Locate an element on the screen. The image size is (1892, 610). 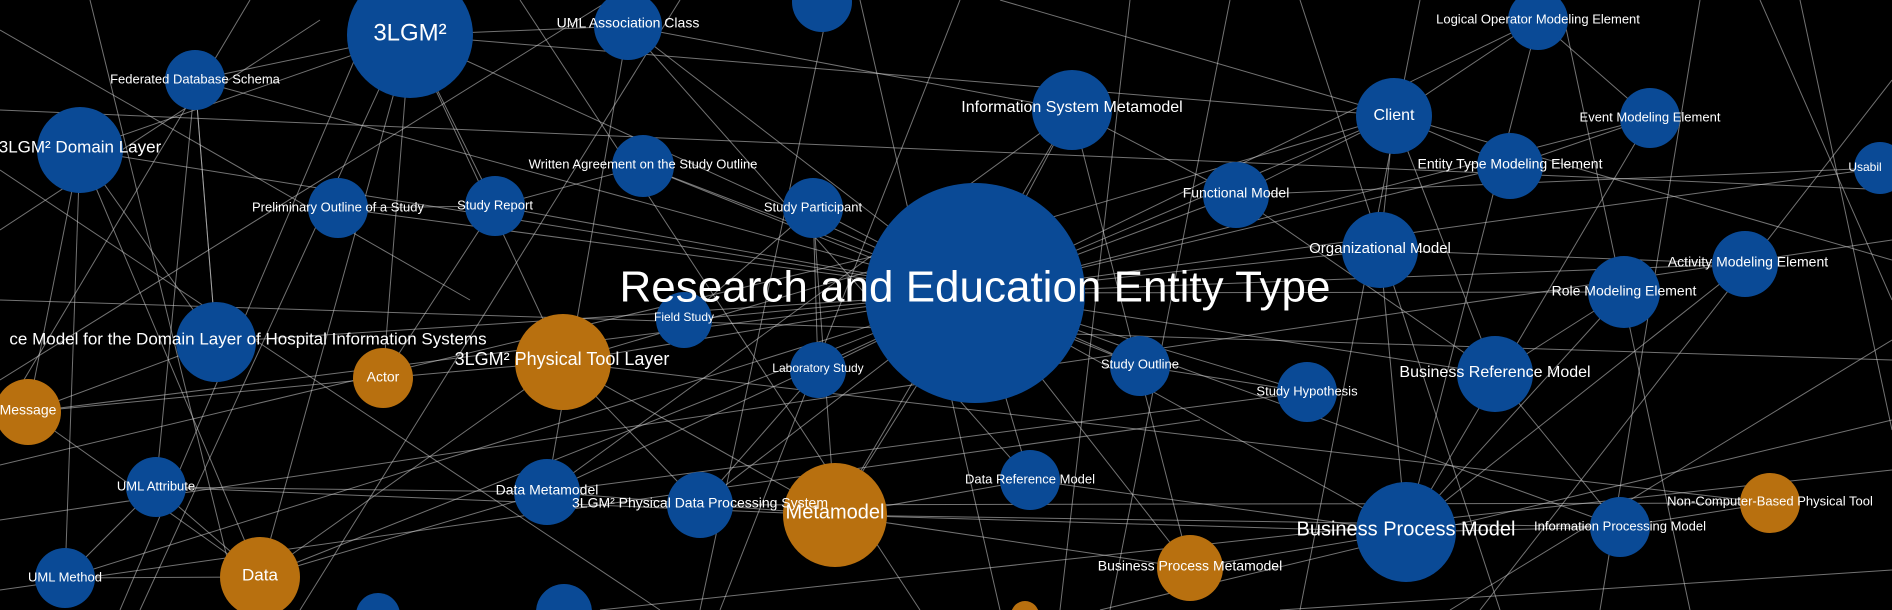
node-label-3lgm2: 3LGM² is located at coordinates (409, 32).